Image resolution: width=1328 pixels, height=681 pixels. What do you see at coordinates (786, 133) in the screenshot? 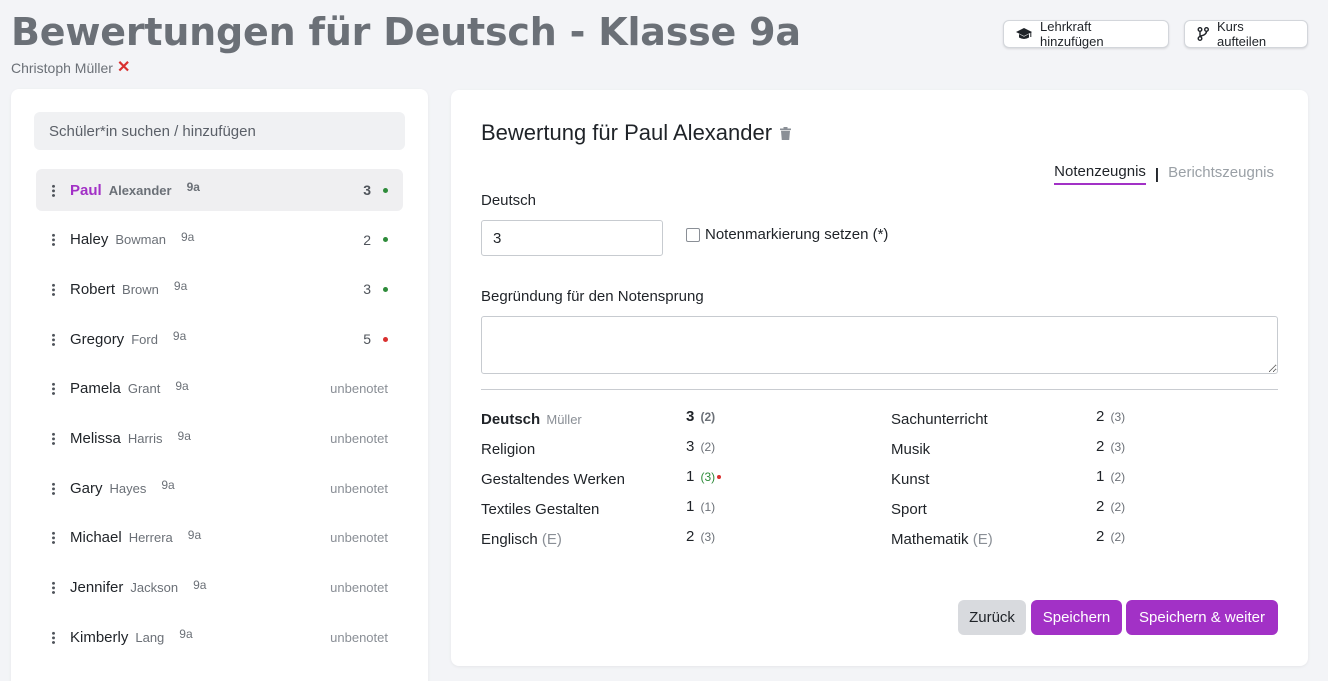
I see `trash-icon` at bounding box center [786, 133].